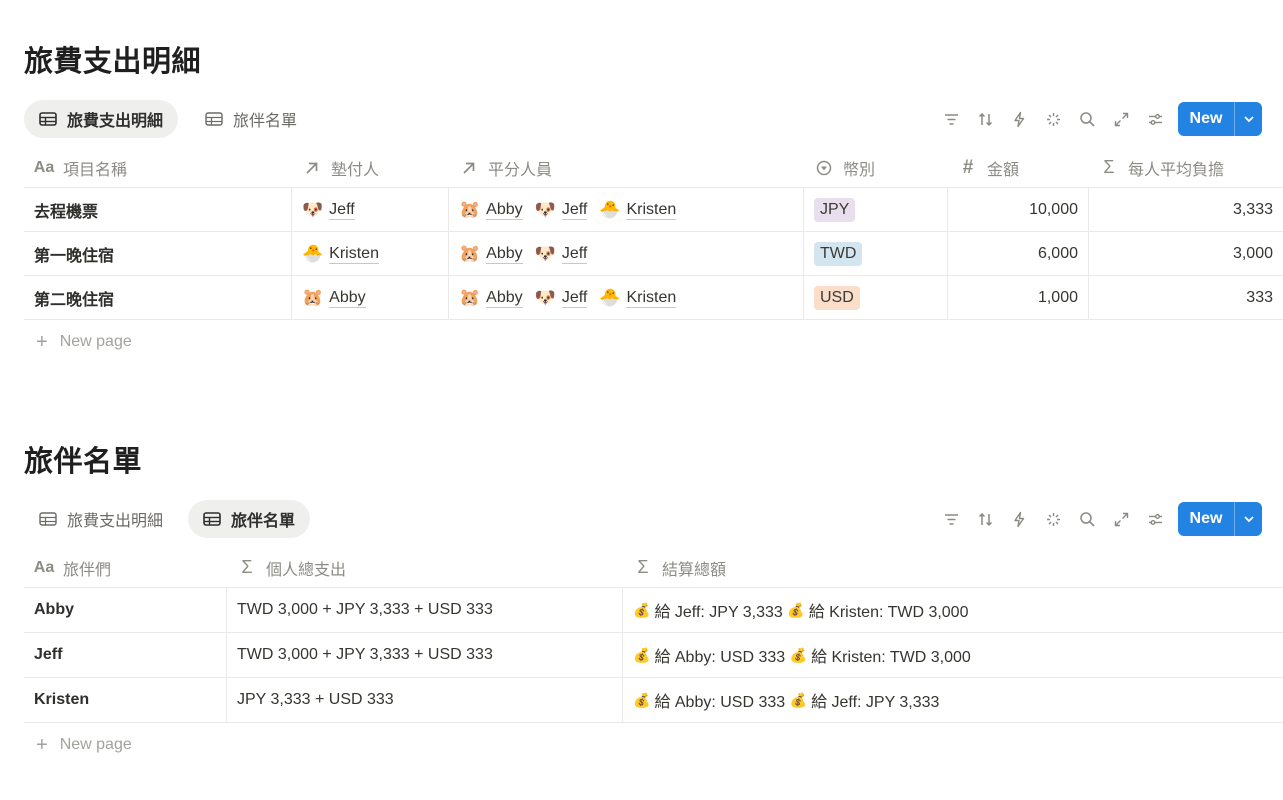  What do you see at coordinates (425, 700) in the screenshot?
I see `cell-personal-total: JPY 3,333 + USD 333` at bounding box center [425, 700].